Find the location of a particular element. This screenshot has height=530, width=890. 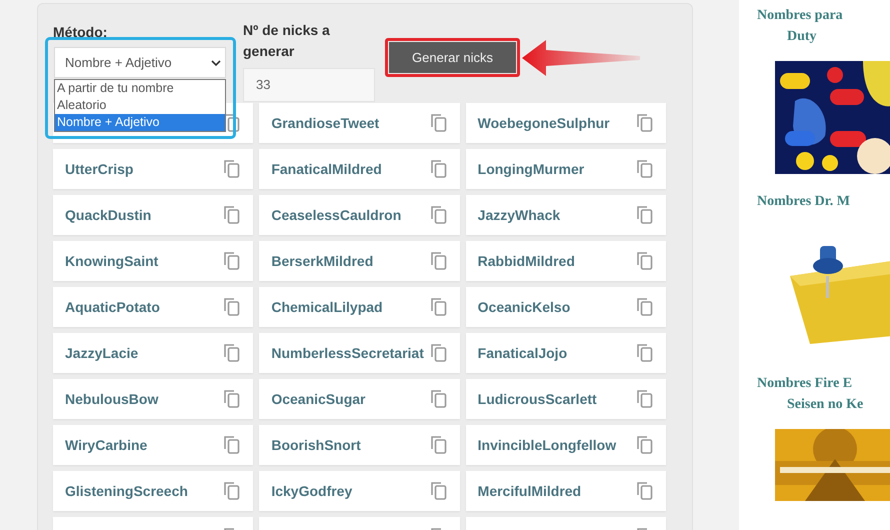

nick-name: InvincibleLongfellow is located at coordinates (547, 445).